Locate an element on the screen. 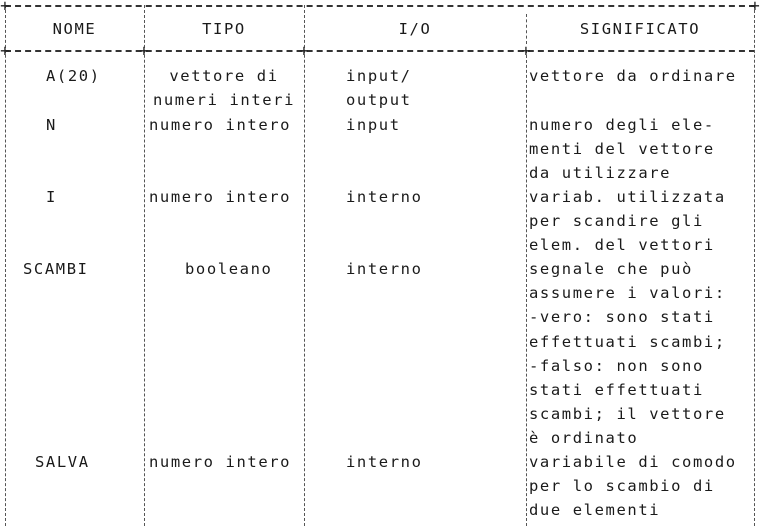  corner-top-right: + is located at coordinates (755, 7).